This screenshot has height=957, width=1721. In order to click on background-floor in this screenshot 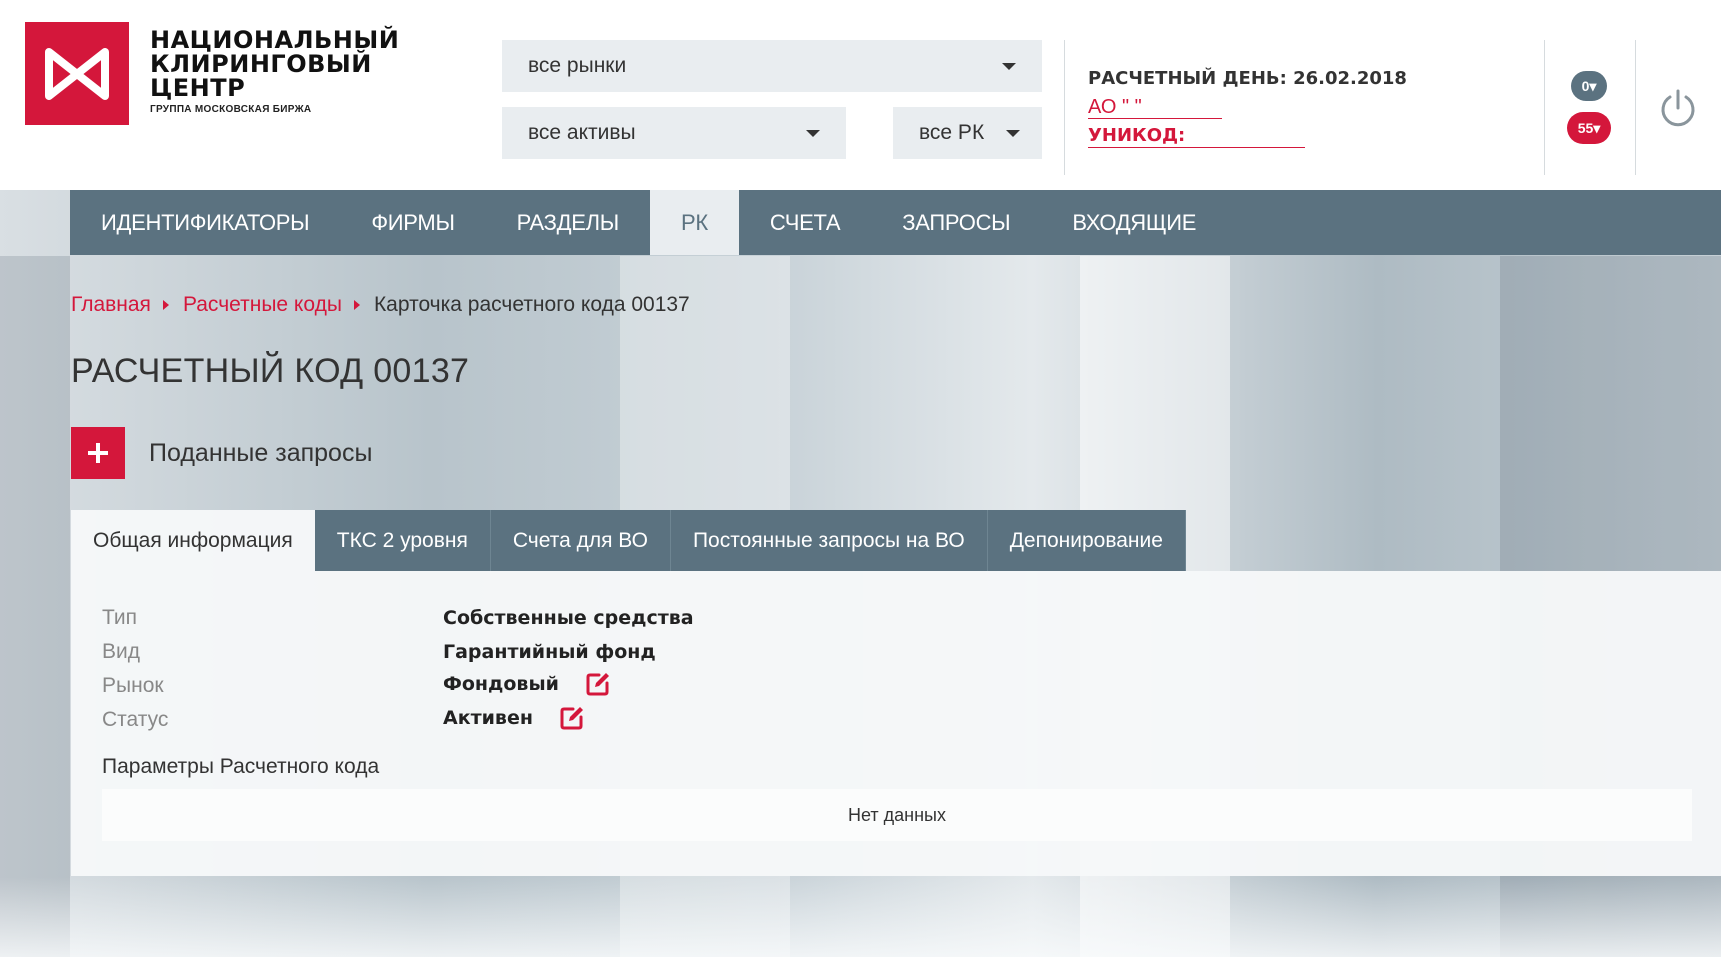, I will do `click(860, 917)`.